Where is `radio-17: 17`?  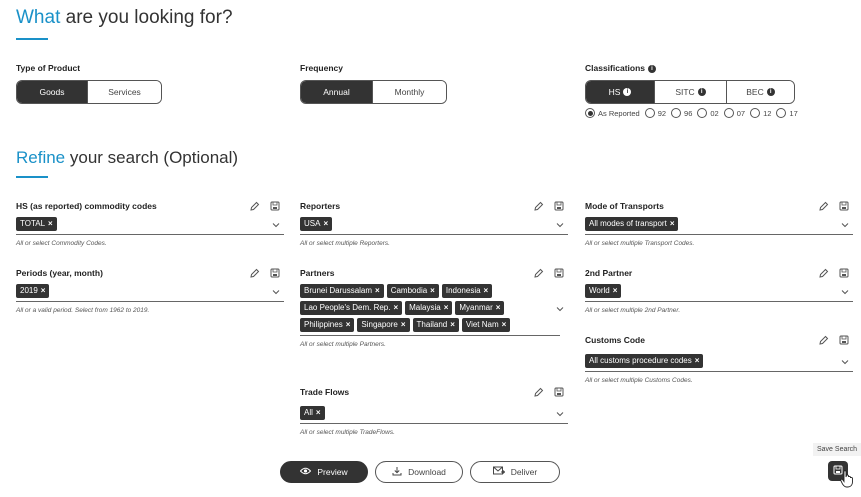 radio-17: 17 is located at coordinates (787, 113).